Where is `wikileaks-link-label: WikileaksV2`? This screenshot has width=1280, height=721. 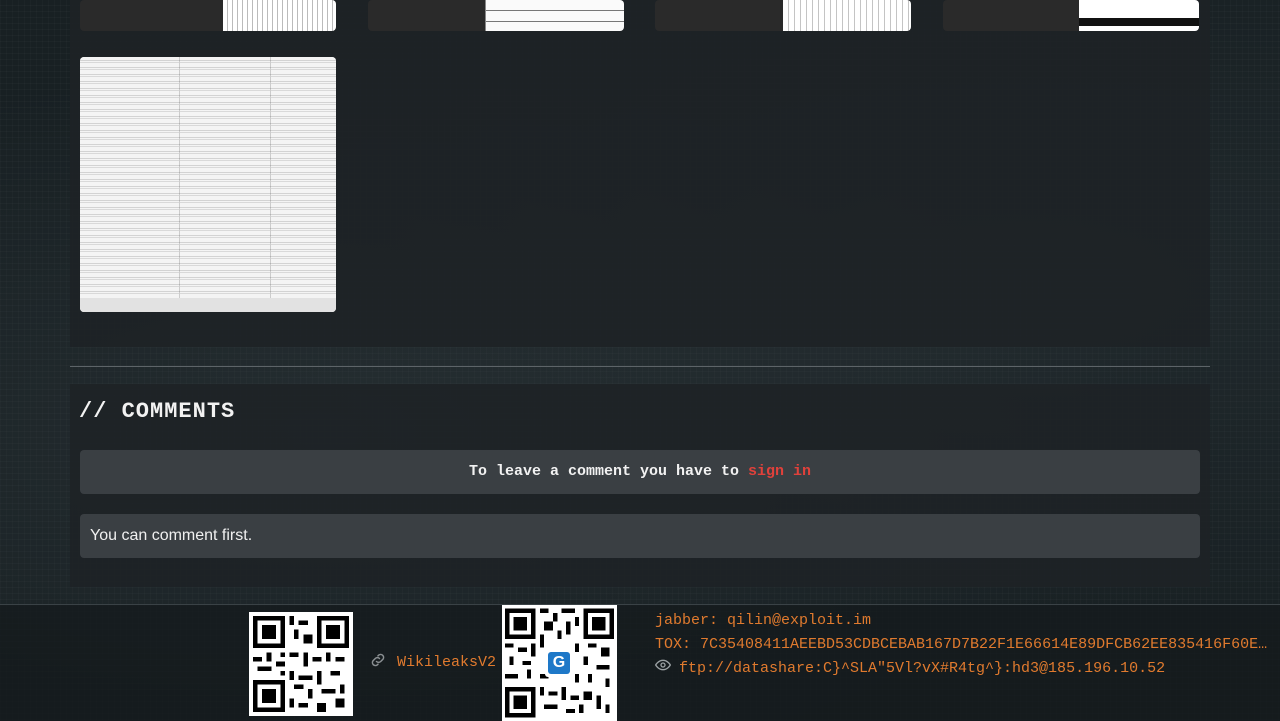
wikileaks-link-label: WikileaksV2 is located at coordinates (447, 662).